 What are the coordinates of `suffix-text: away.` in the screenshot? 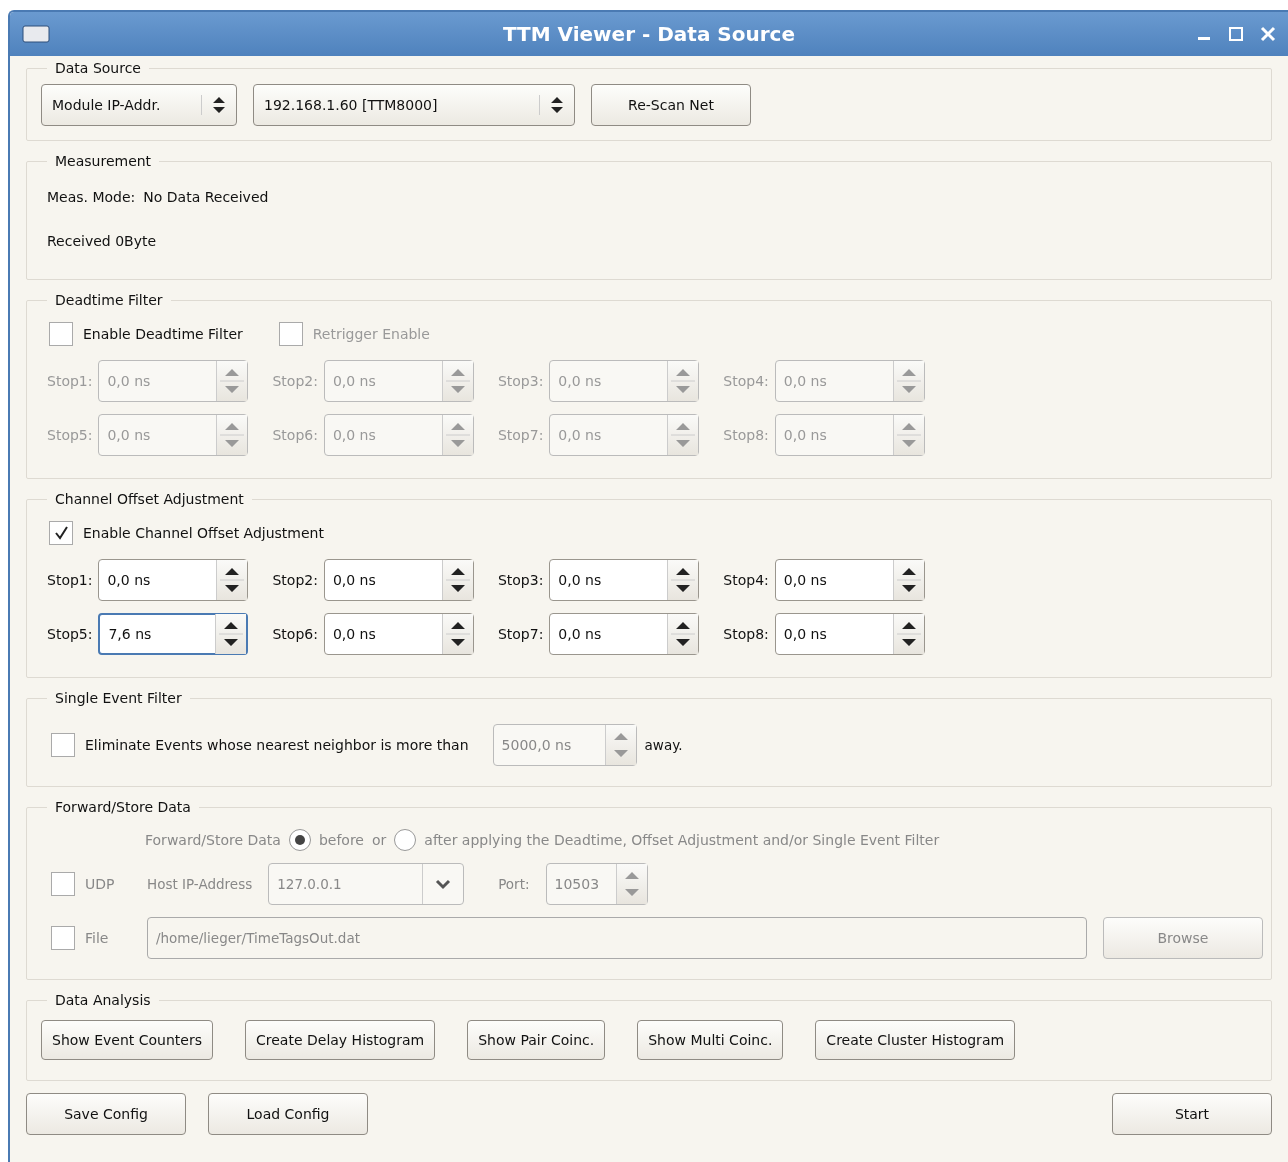 It's located at (663, 745).